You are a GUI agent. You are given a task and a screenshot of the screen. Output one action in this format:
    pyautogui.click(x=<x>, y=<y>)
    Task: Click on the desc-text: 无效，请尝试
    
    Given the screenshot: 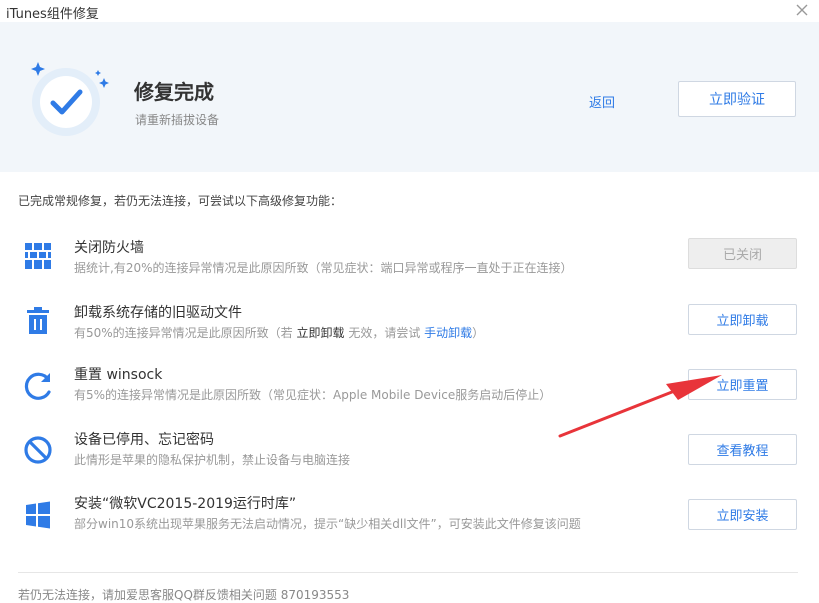 What is the action you would take?
    pyautogui.click(x=384, y=333)
    